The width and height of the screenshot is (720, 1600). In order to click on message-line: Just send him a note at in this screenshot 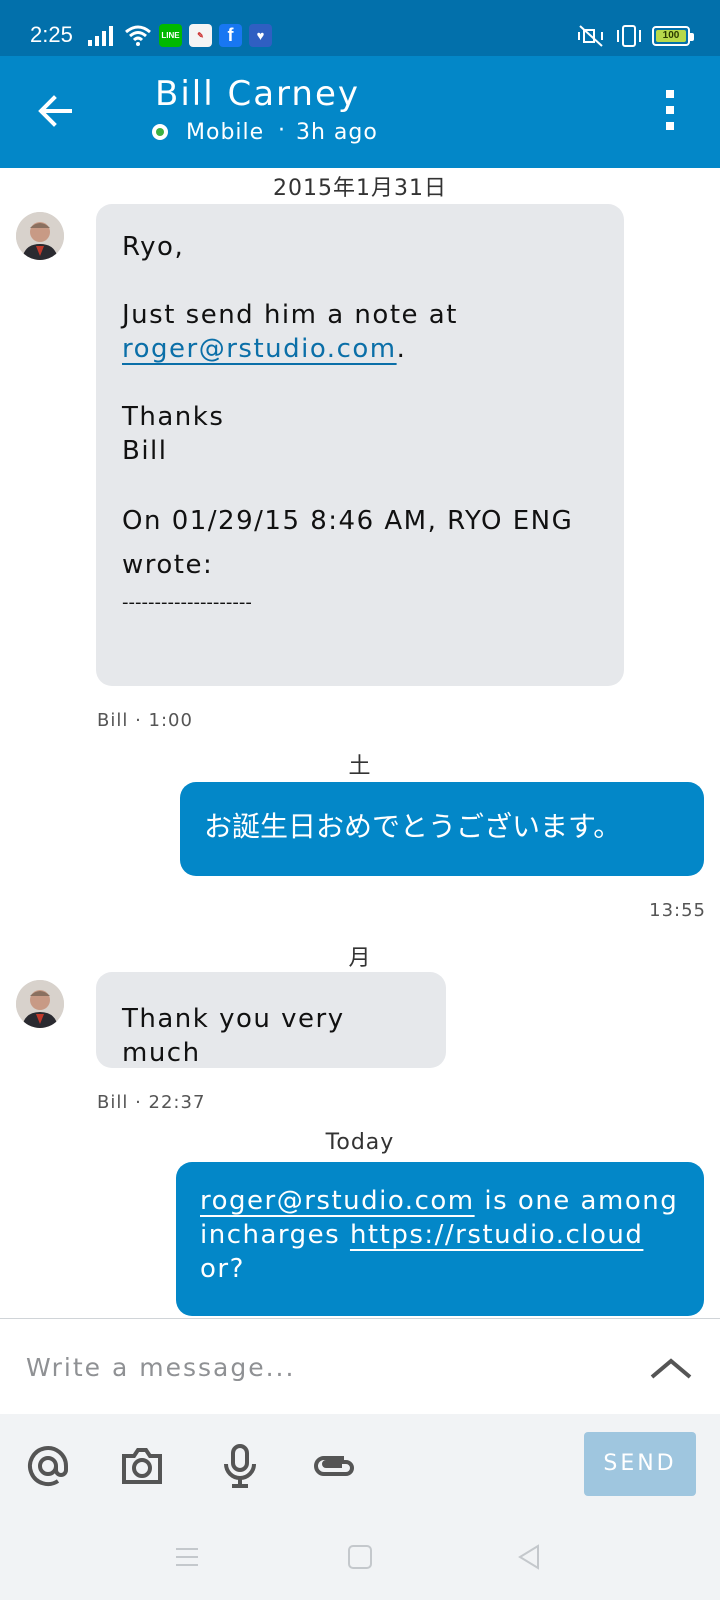, I will do `click(290, 315)`.